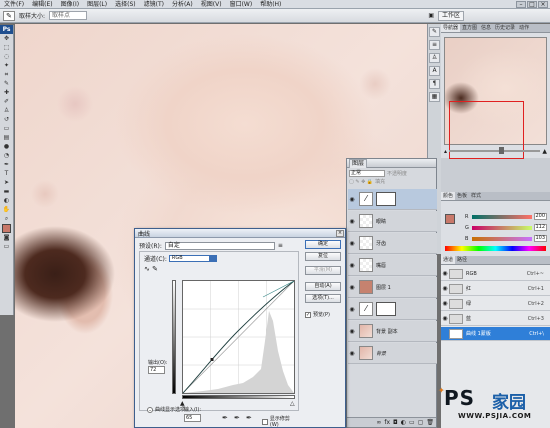 Image resolution: width=550 pixels, height=428 pixels. Describe the element at coordinates (7, 39) in the screenshot. I see `move-tool-icon: ✥` at that location.